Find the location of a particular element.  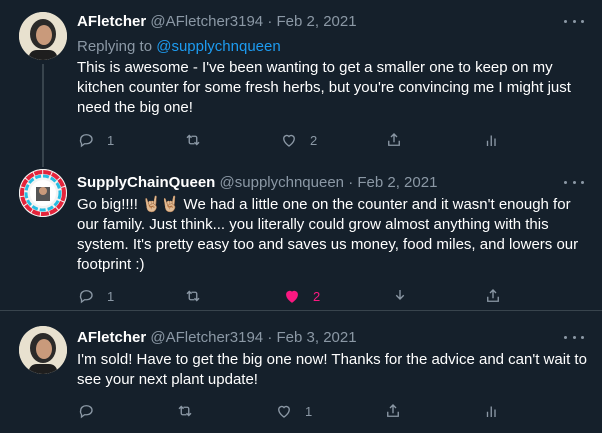

timestamp: Feb 3, 2021 is located at coordinates (317, 337).